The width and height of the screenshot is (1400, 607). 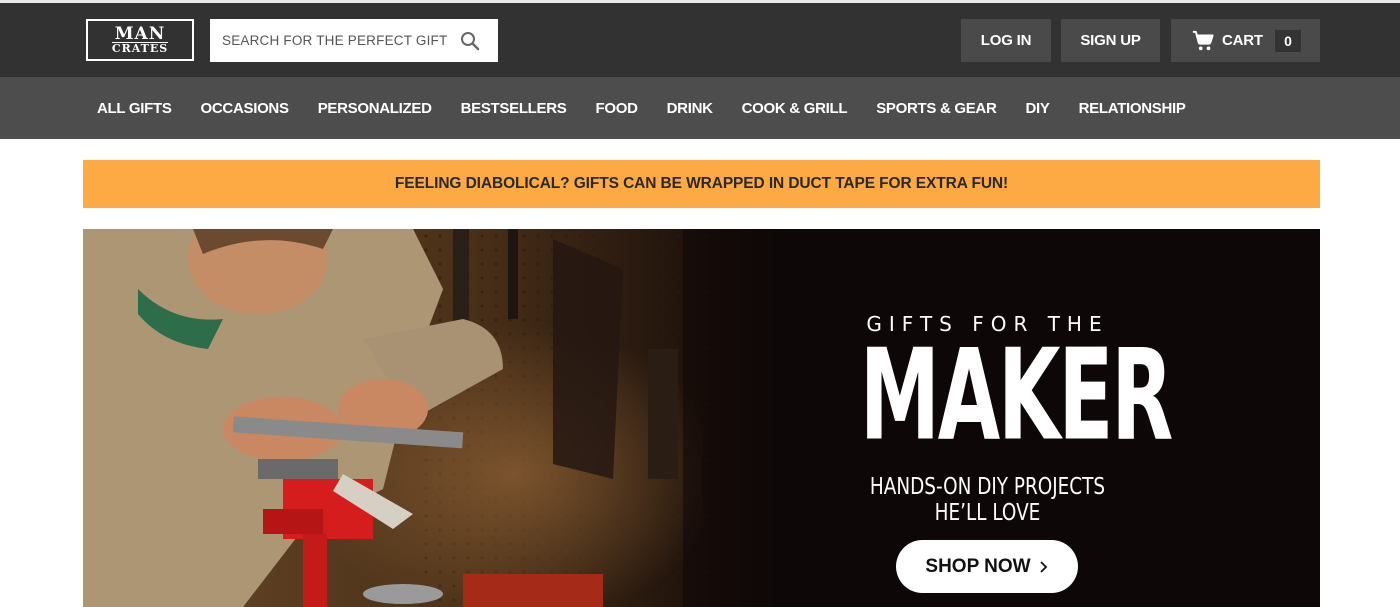 I want to click on nav-item-sports-gear: SPORTS & GEAR, so click(x=936, y=108).